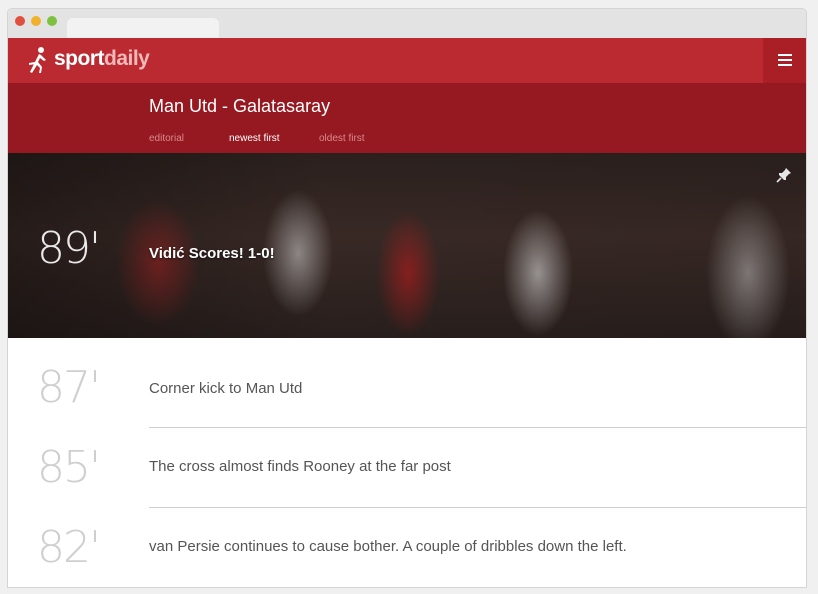  I want to click on hamburger-menu-button, so click(784, 60).